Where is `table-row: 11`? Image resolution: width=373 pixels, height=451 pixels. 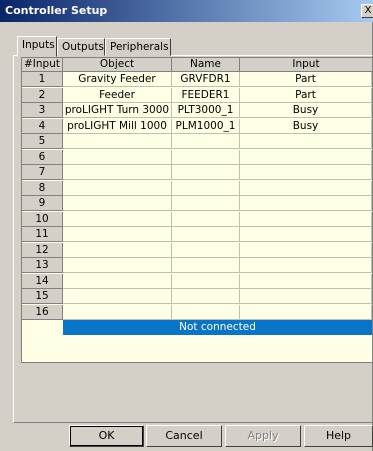
table-row: 11 is located at coordinates (197, 234).